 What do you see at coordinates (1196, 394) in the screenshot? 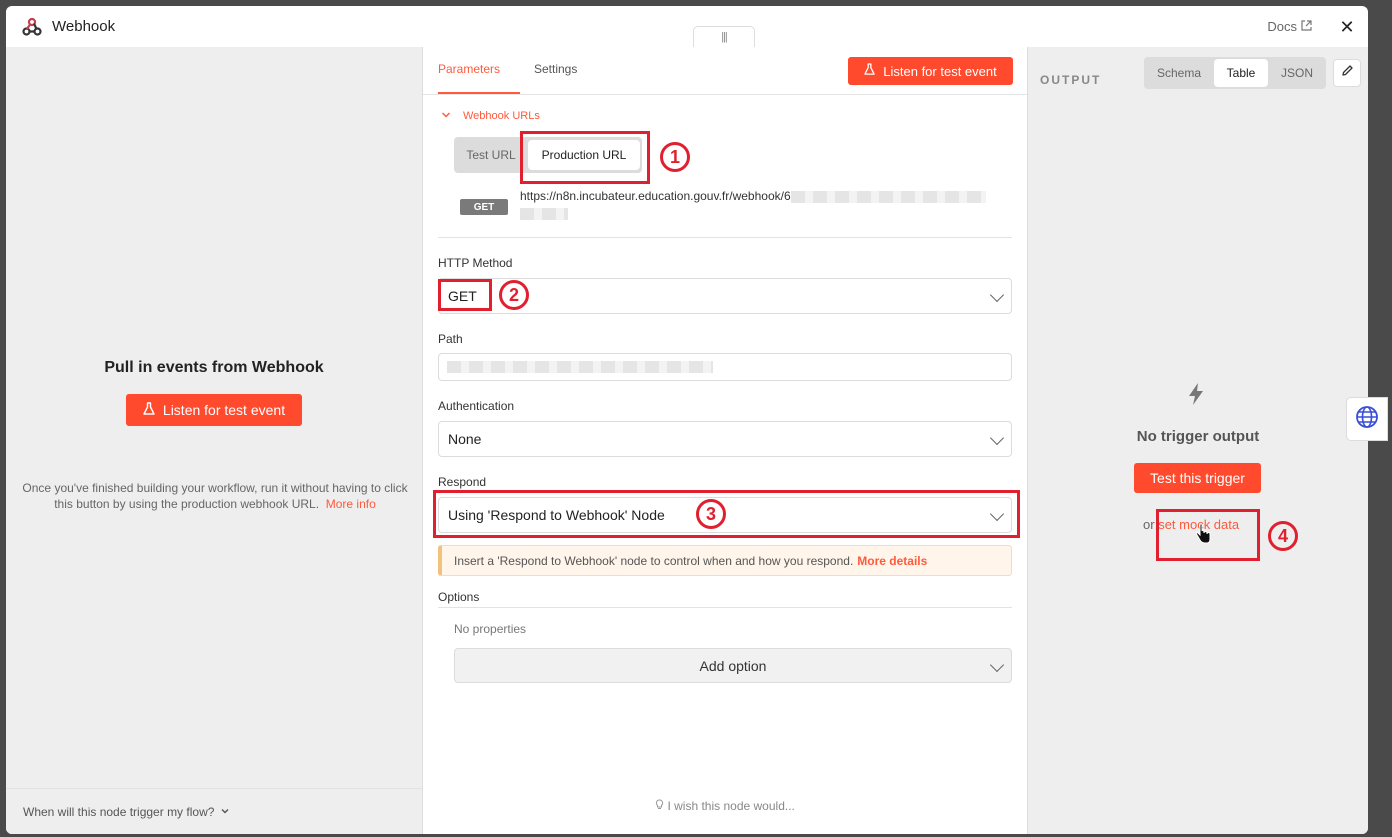
I see `bolt-icon` at bounding box center [1196, 394].